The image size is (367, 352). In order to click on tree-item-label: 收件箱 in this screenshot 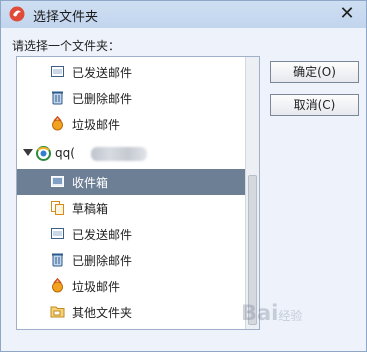, I will do `click(90, 183)`.